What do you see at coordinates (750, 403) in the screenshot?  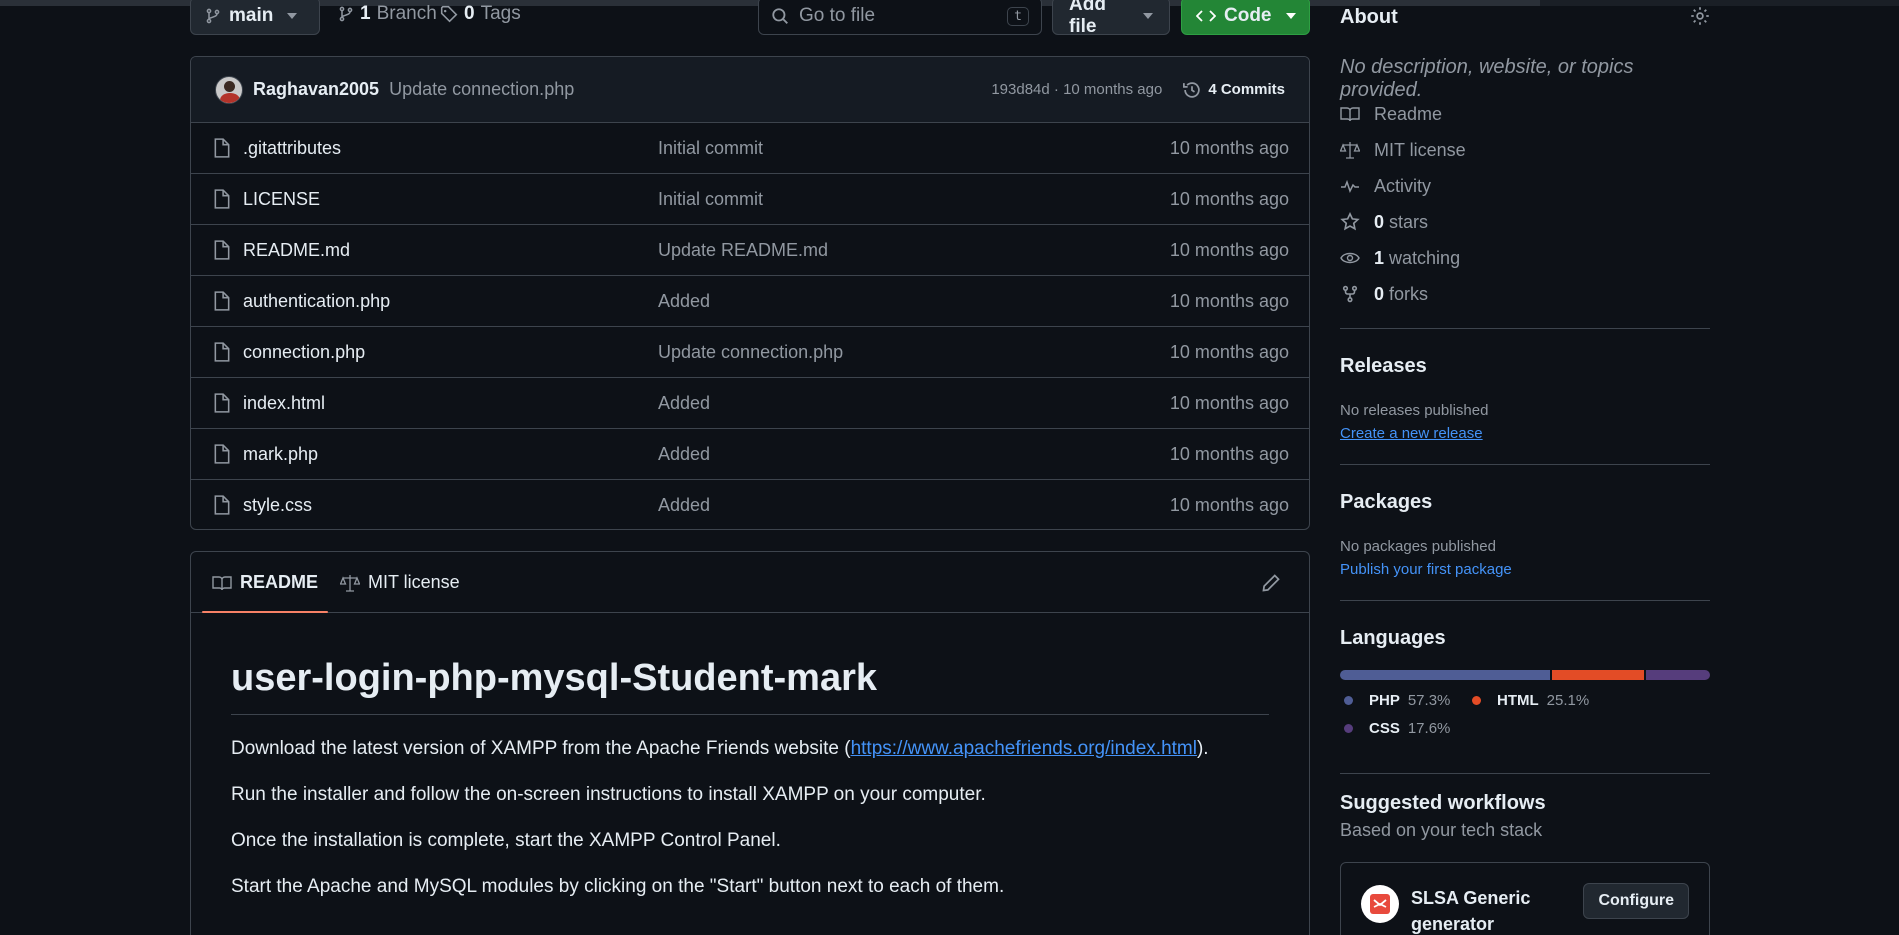 I see `table-row: index.html Added 10 months ago` at bounding box center [750, 403].